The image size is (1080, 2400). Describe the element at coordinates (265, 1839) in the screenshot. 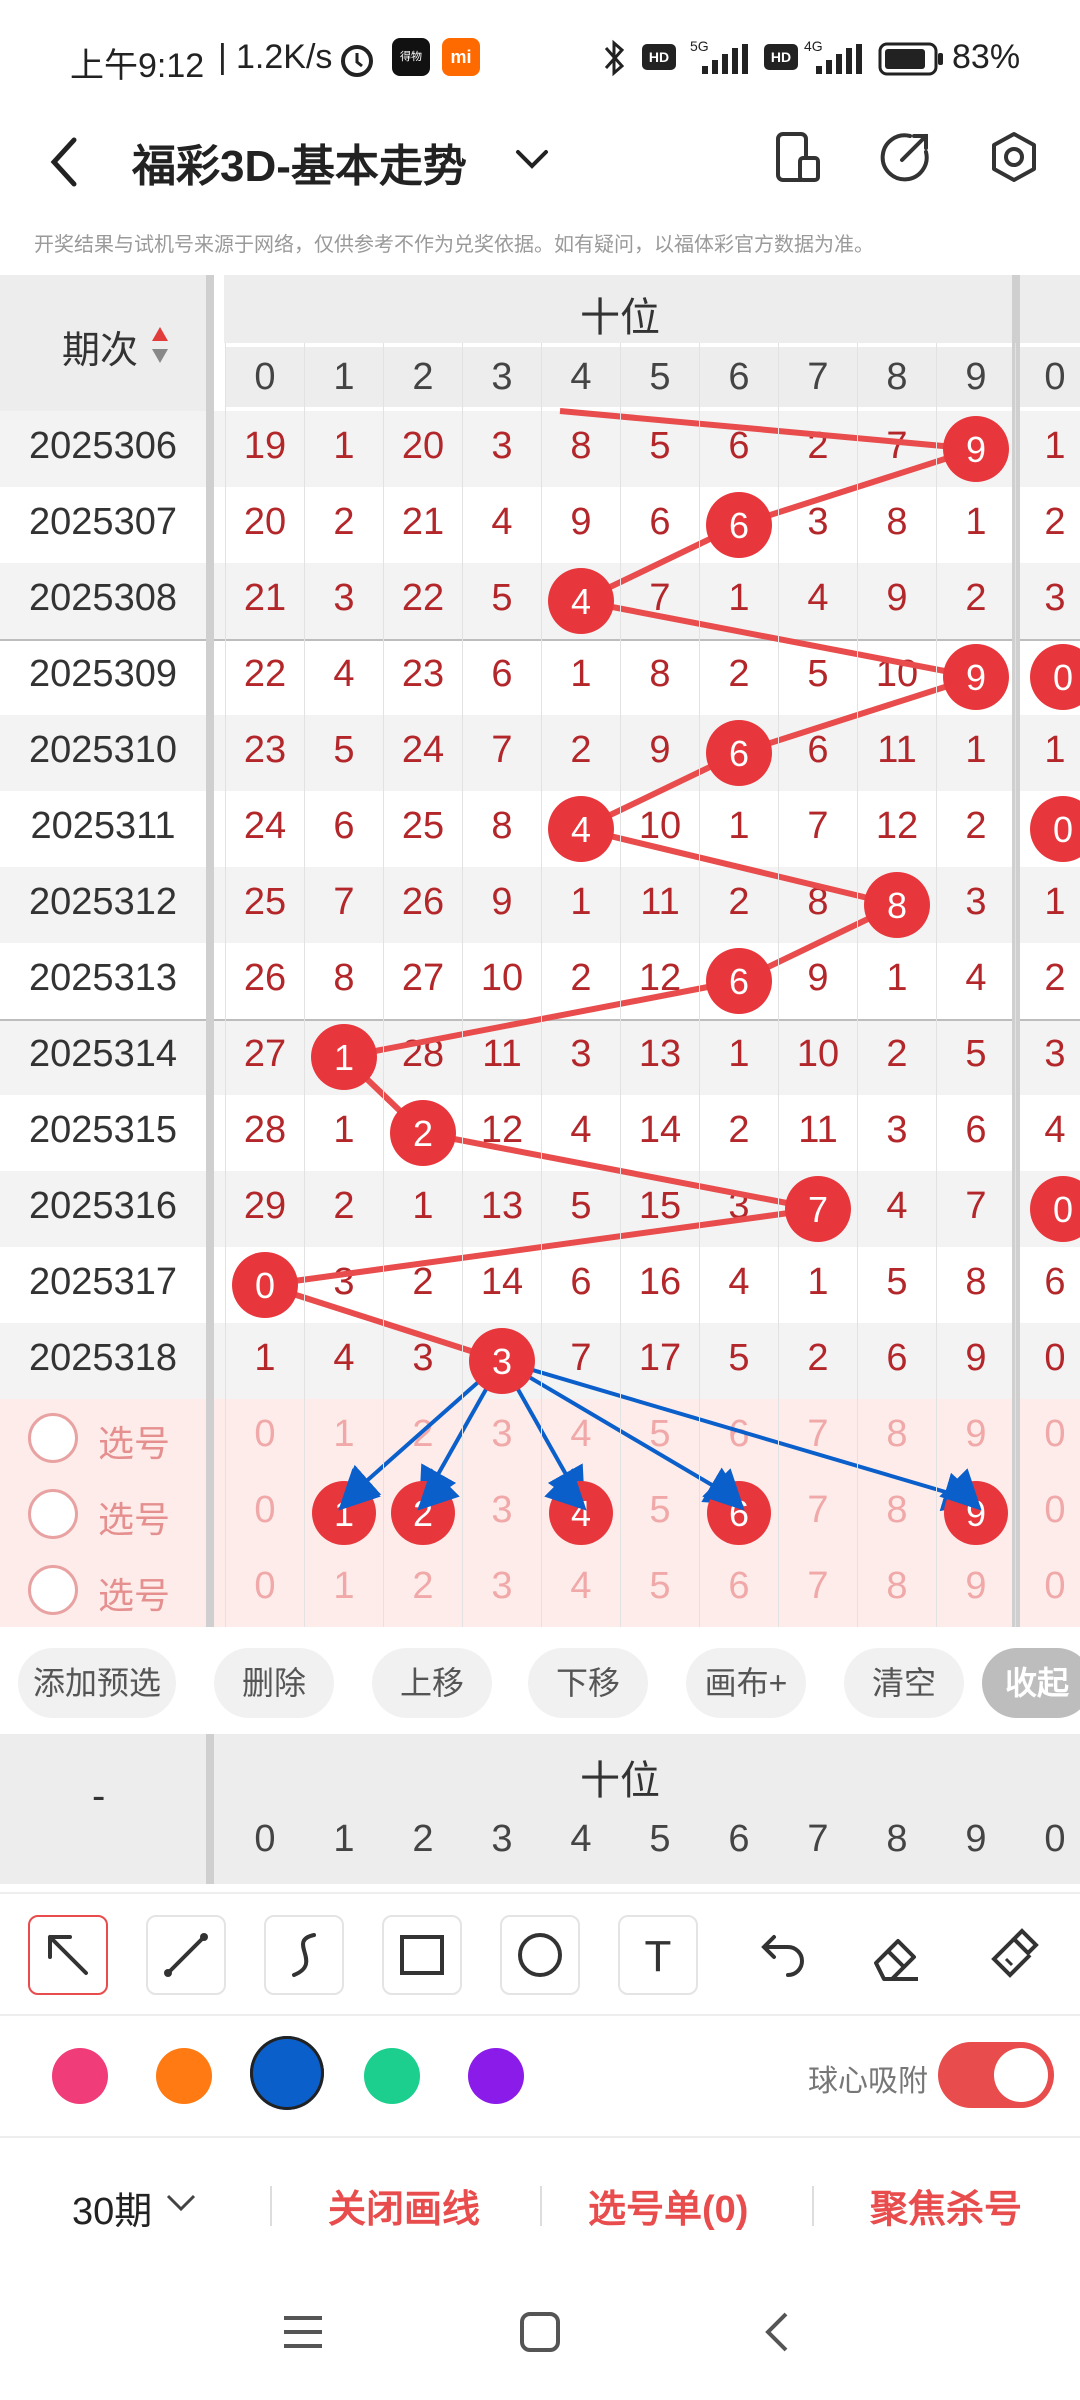

I see `lower-digit-0: 0` at that location.